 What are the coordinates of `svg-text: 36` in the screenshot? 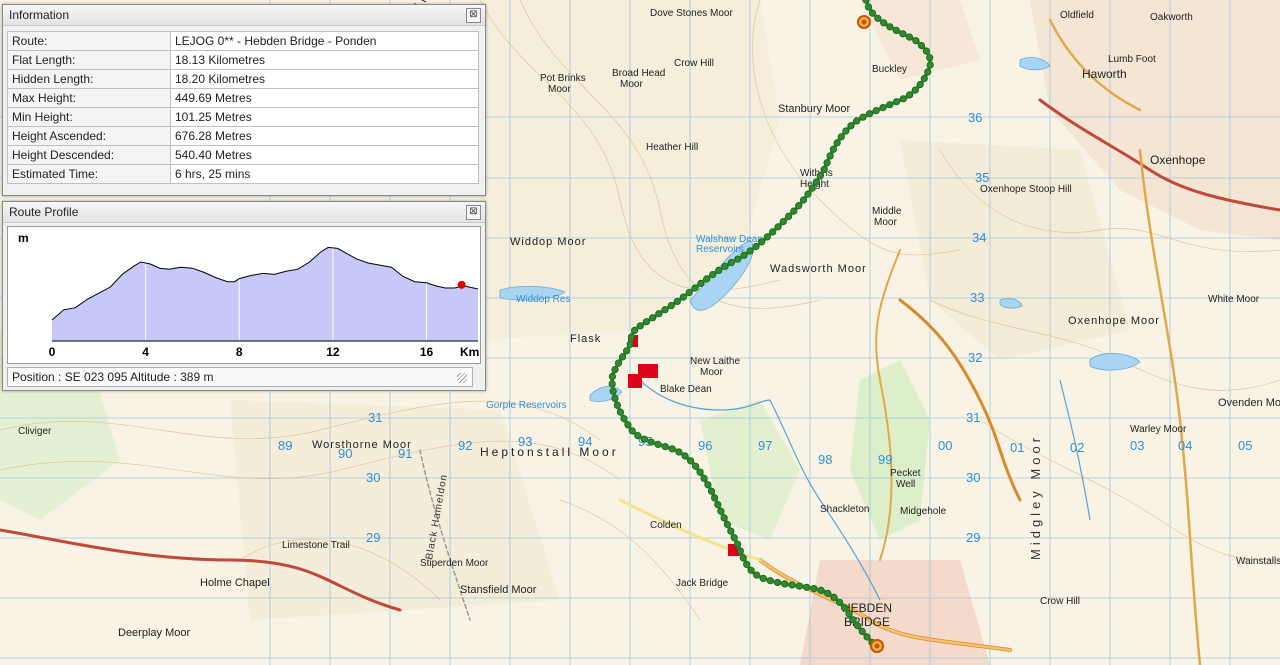 It's located at (975, 117).